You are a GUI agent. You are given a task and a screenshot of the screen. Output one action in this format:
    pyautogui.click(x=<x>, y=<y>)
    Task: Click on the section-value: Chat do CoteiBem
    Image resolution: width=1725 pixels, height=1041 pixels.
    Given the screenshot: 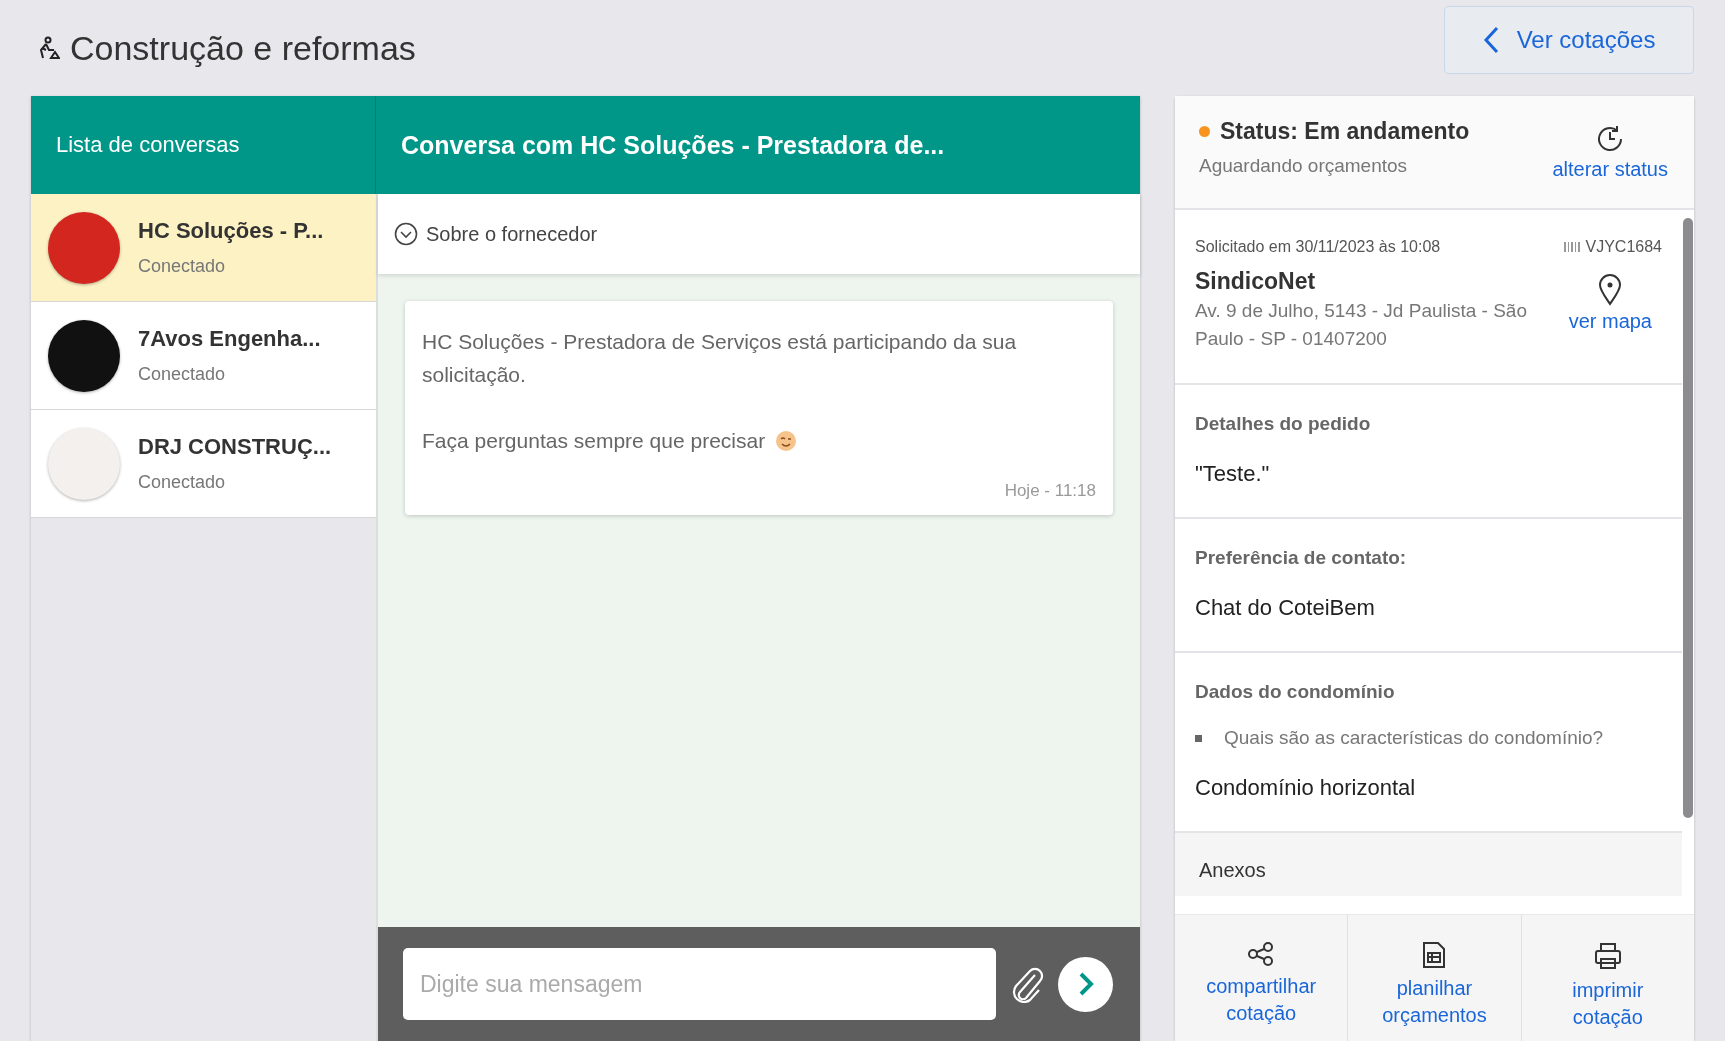 What is the action you would take?
    pyautogui.click(x=1285, y=608)
    